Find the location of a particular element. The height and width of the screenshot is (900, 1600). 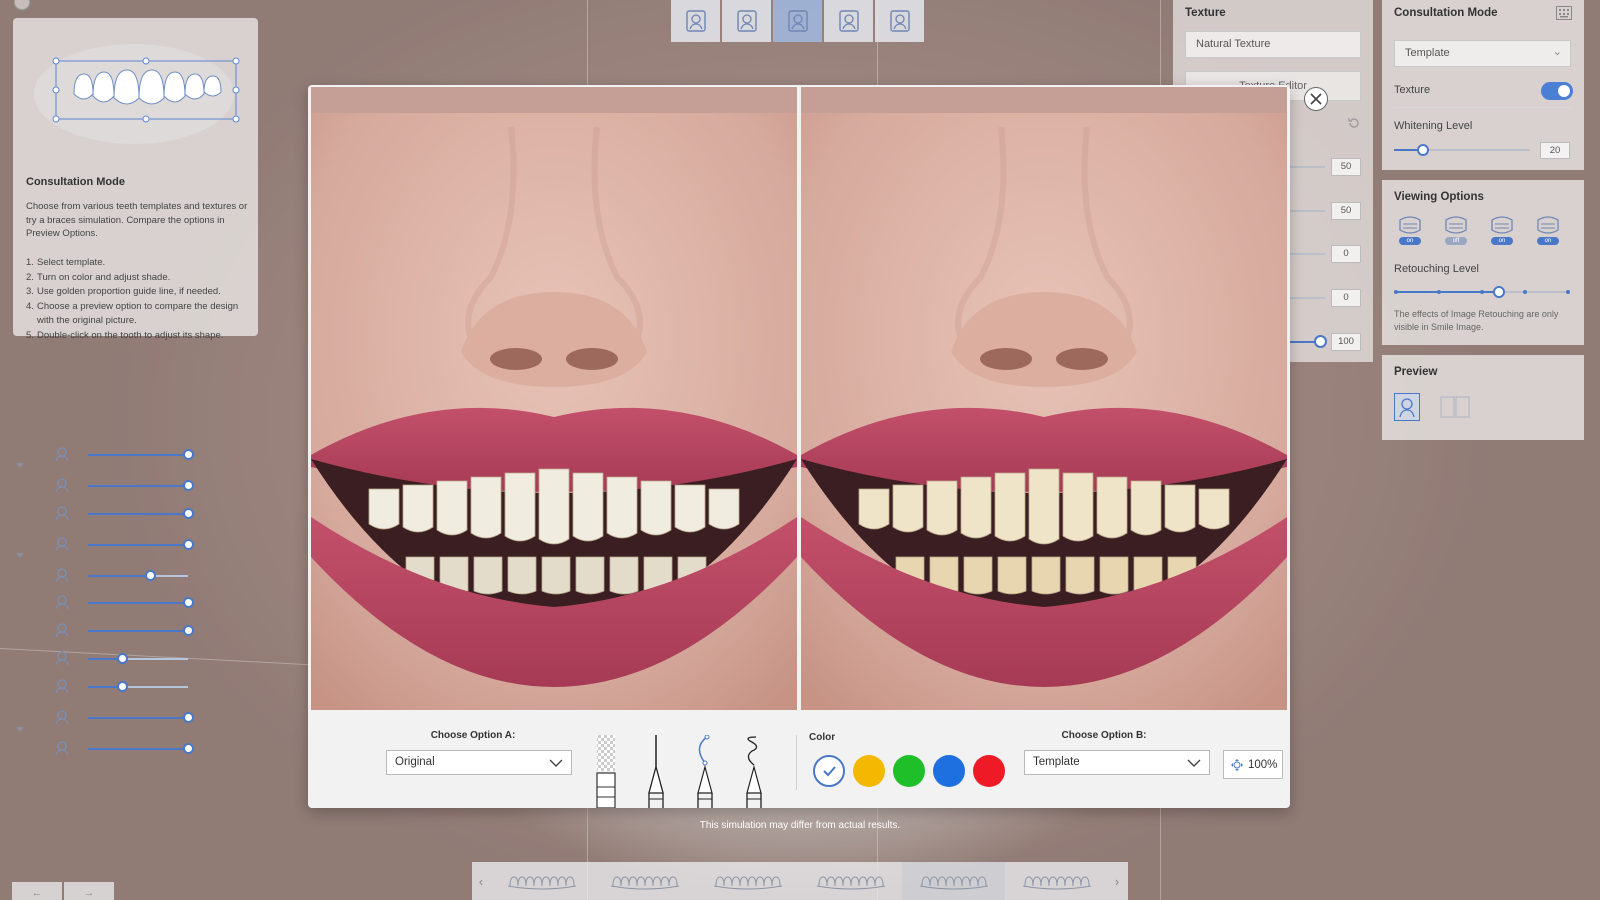

retouching-slider is located at coordinates (1482, 292).